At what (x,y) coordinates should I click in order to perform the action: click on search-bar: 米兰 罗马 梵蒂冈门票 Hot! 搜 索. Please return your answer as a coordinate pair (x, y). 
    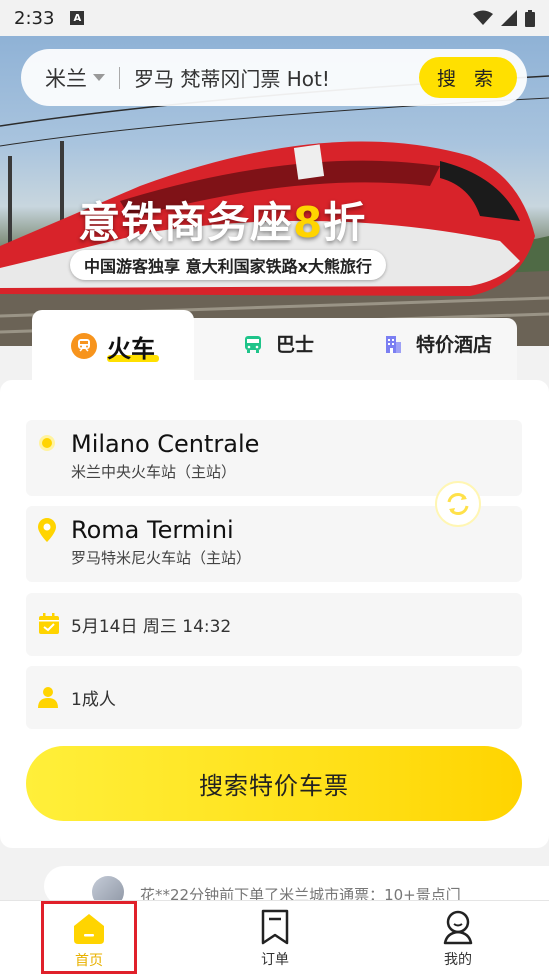
    Looking at the image, I should click on (274, 77).